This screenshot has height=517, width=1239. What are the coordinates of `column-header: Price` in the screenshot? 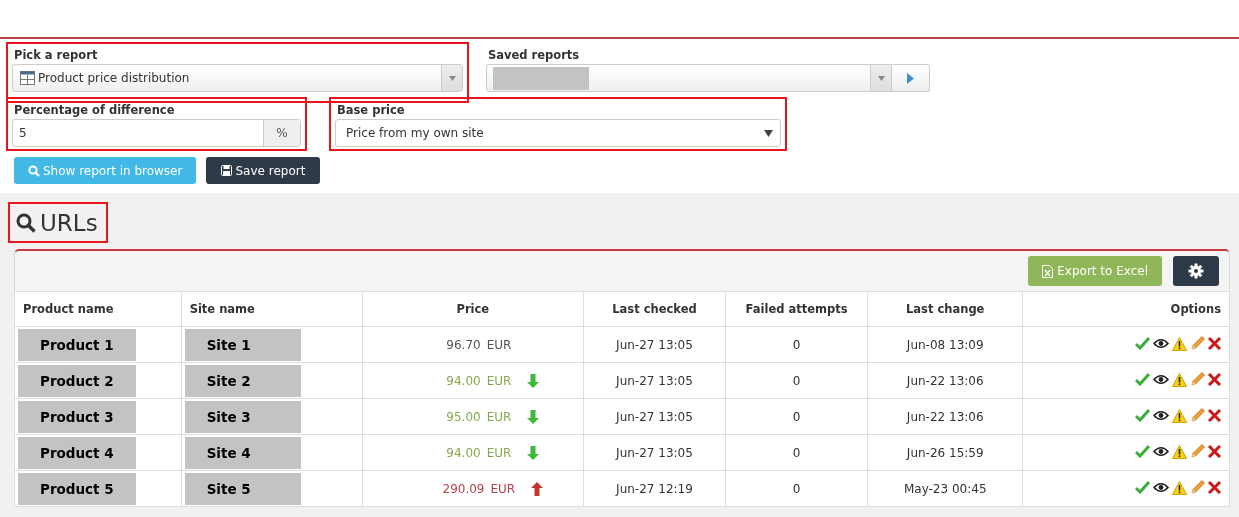 It's located at (473, 309).